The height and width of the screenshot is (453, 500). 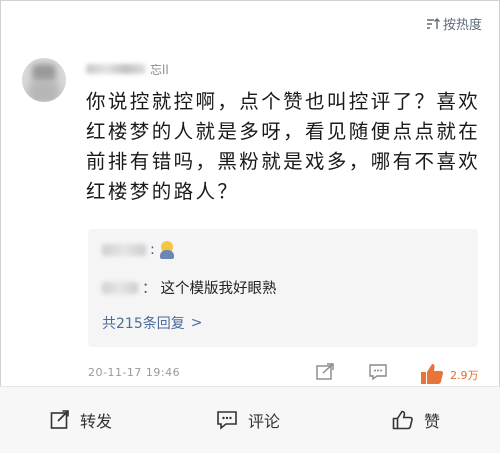 What do you see at coordinates (432, 421) in the screenshot?
I see `like-action-label: 赞` at bounding box center [432, 421].